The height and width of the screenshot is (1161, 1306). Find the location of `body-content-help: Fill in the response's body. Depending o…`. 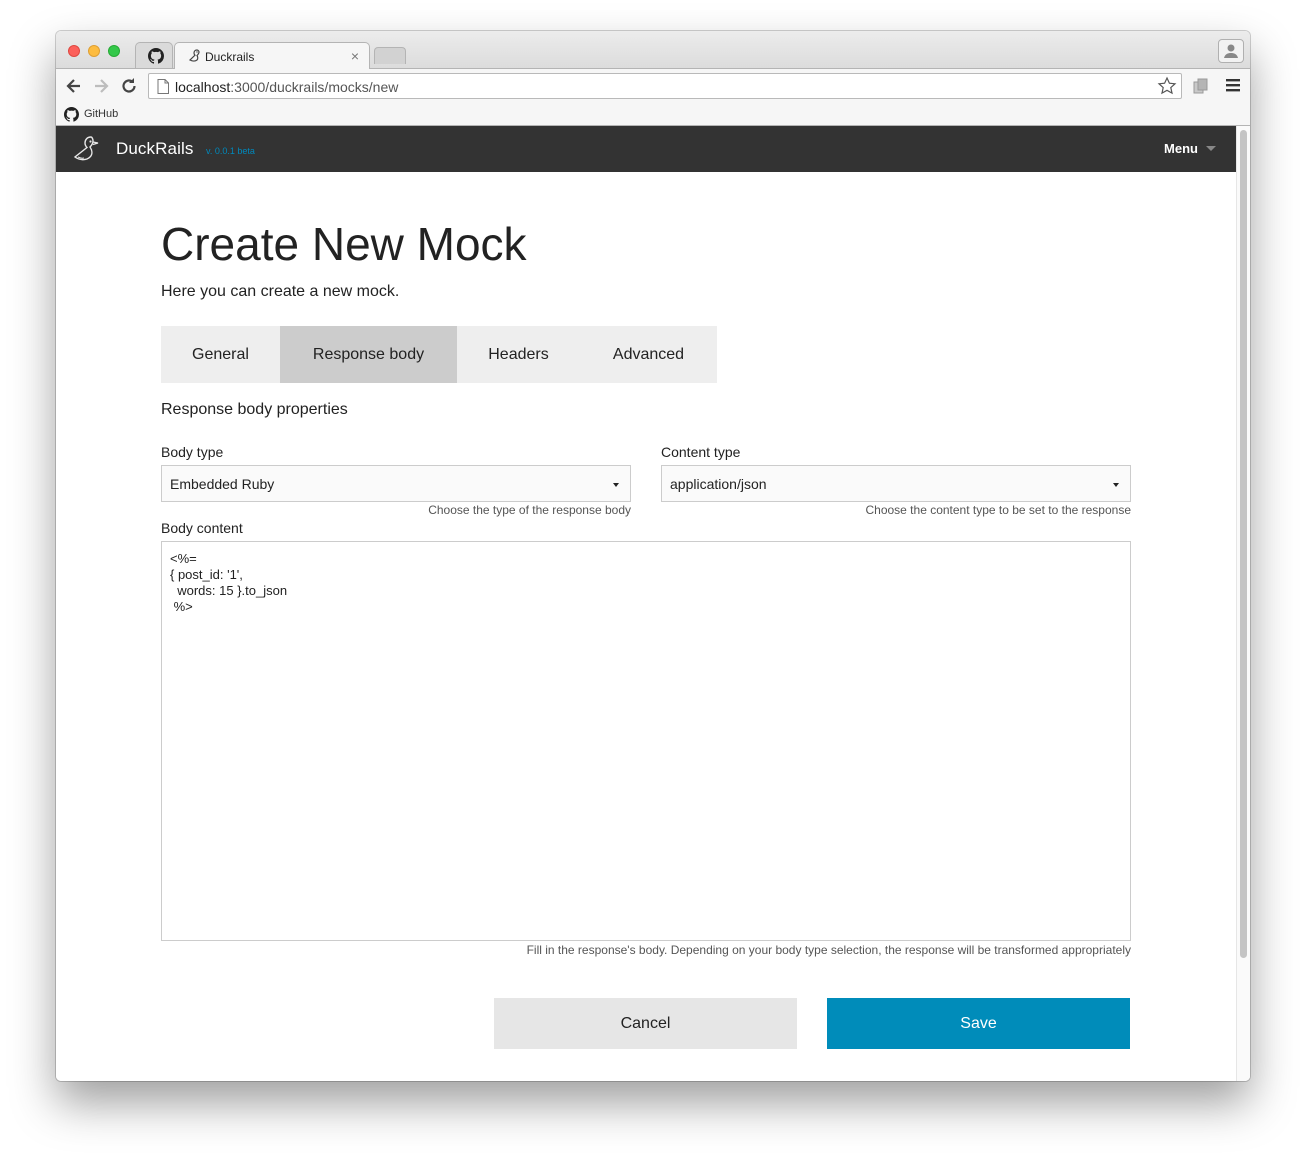

body-content-help: Fill in the response's body. Depending o… is located at coordinates (828, 950).